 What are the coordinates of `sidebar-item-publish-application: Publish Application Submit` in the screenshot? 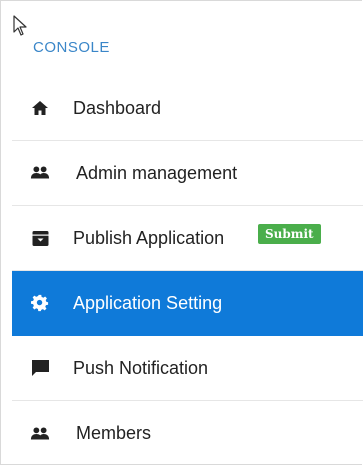 It's located at (187, 238).